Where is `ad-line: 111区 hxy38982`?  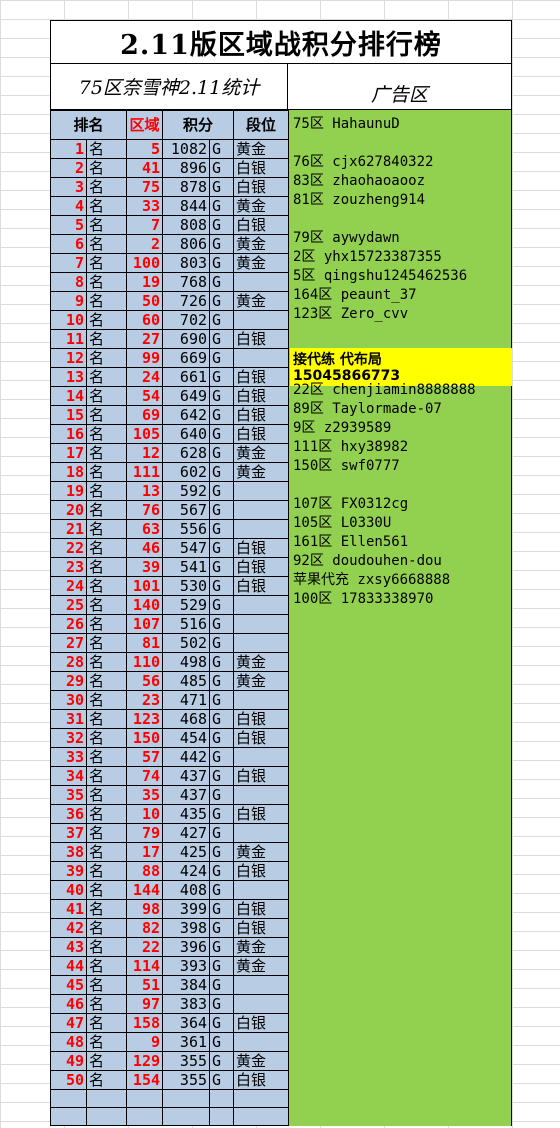 ad-line: 111区 hxy38982 is located at coordinates (351, 447).